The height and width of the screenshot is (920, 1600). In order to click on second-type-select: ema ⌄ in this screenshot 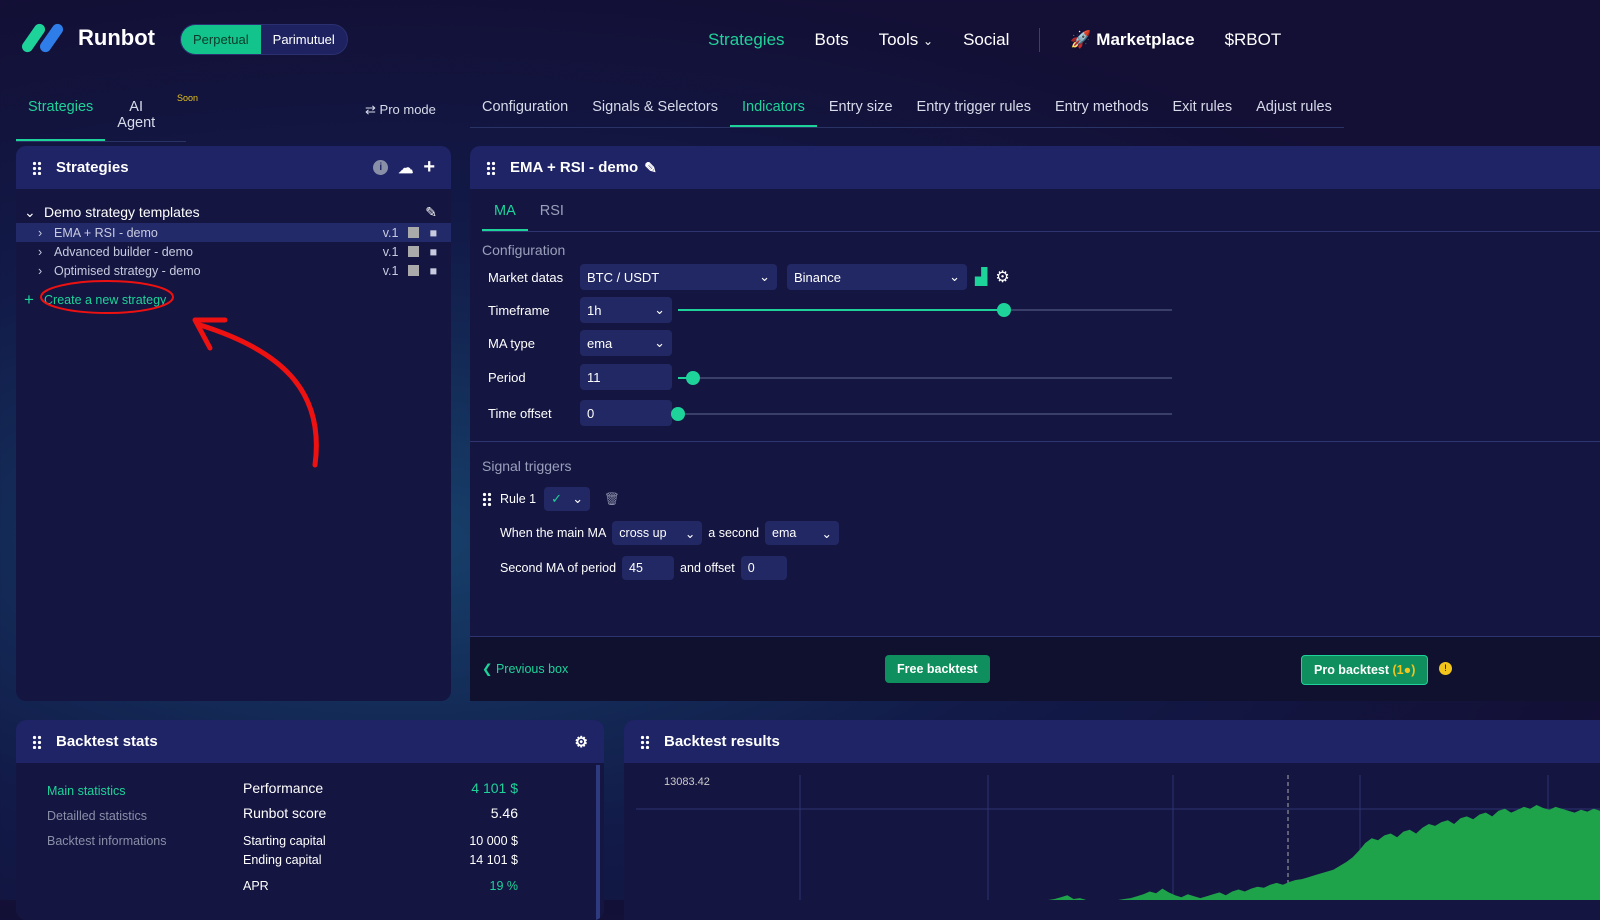, I will do `click(802, 533)`.